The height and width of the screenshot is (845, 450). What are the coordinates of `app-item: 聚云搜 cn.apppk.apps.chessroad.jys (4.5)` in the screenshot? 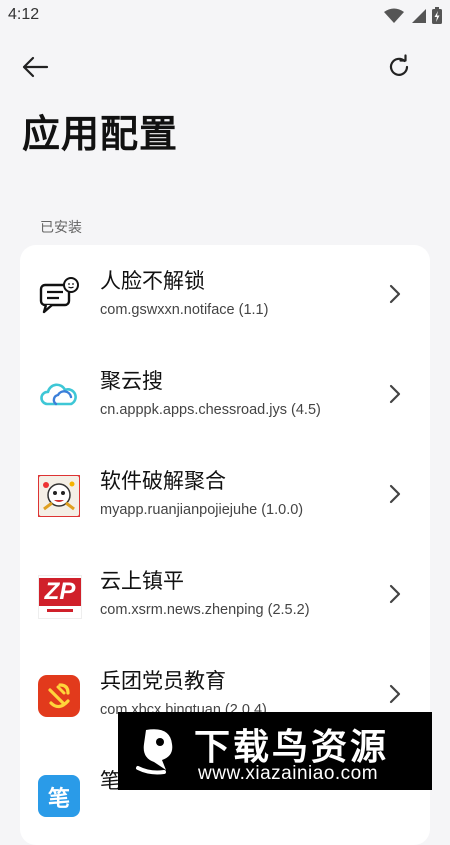 It's located at (225, 395).